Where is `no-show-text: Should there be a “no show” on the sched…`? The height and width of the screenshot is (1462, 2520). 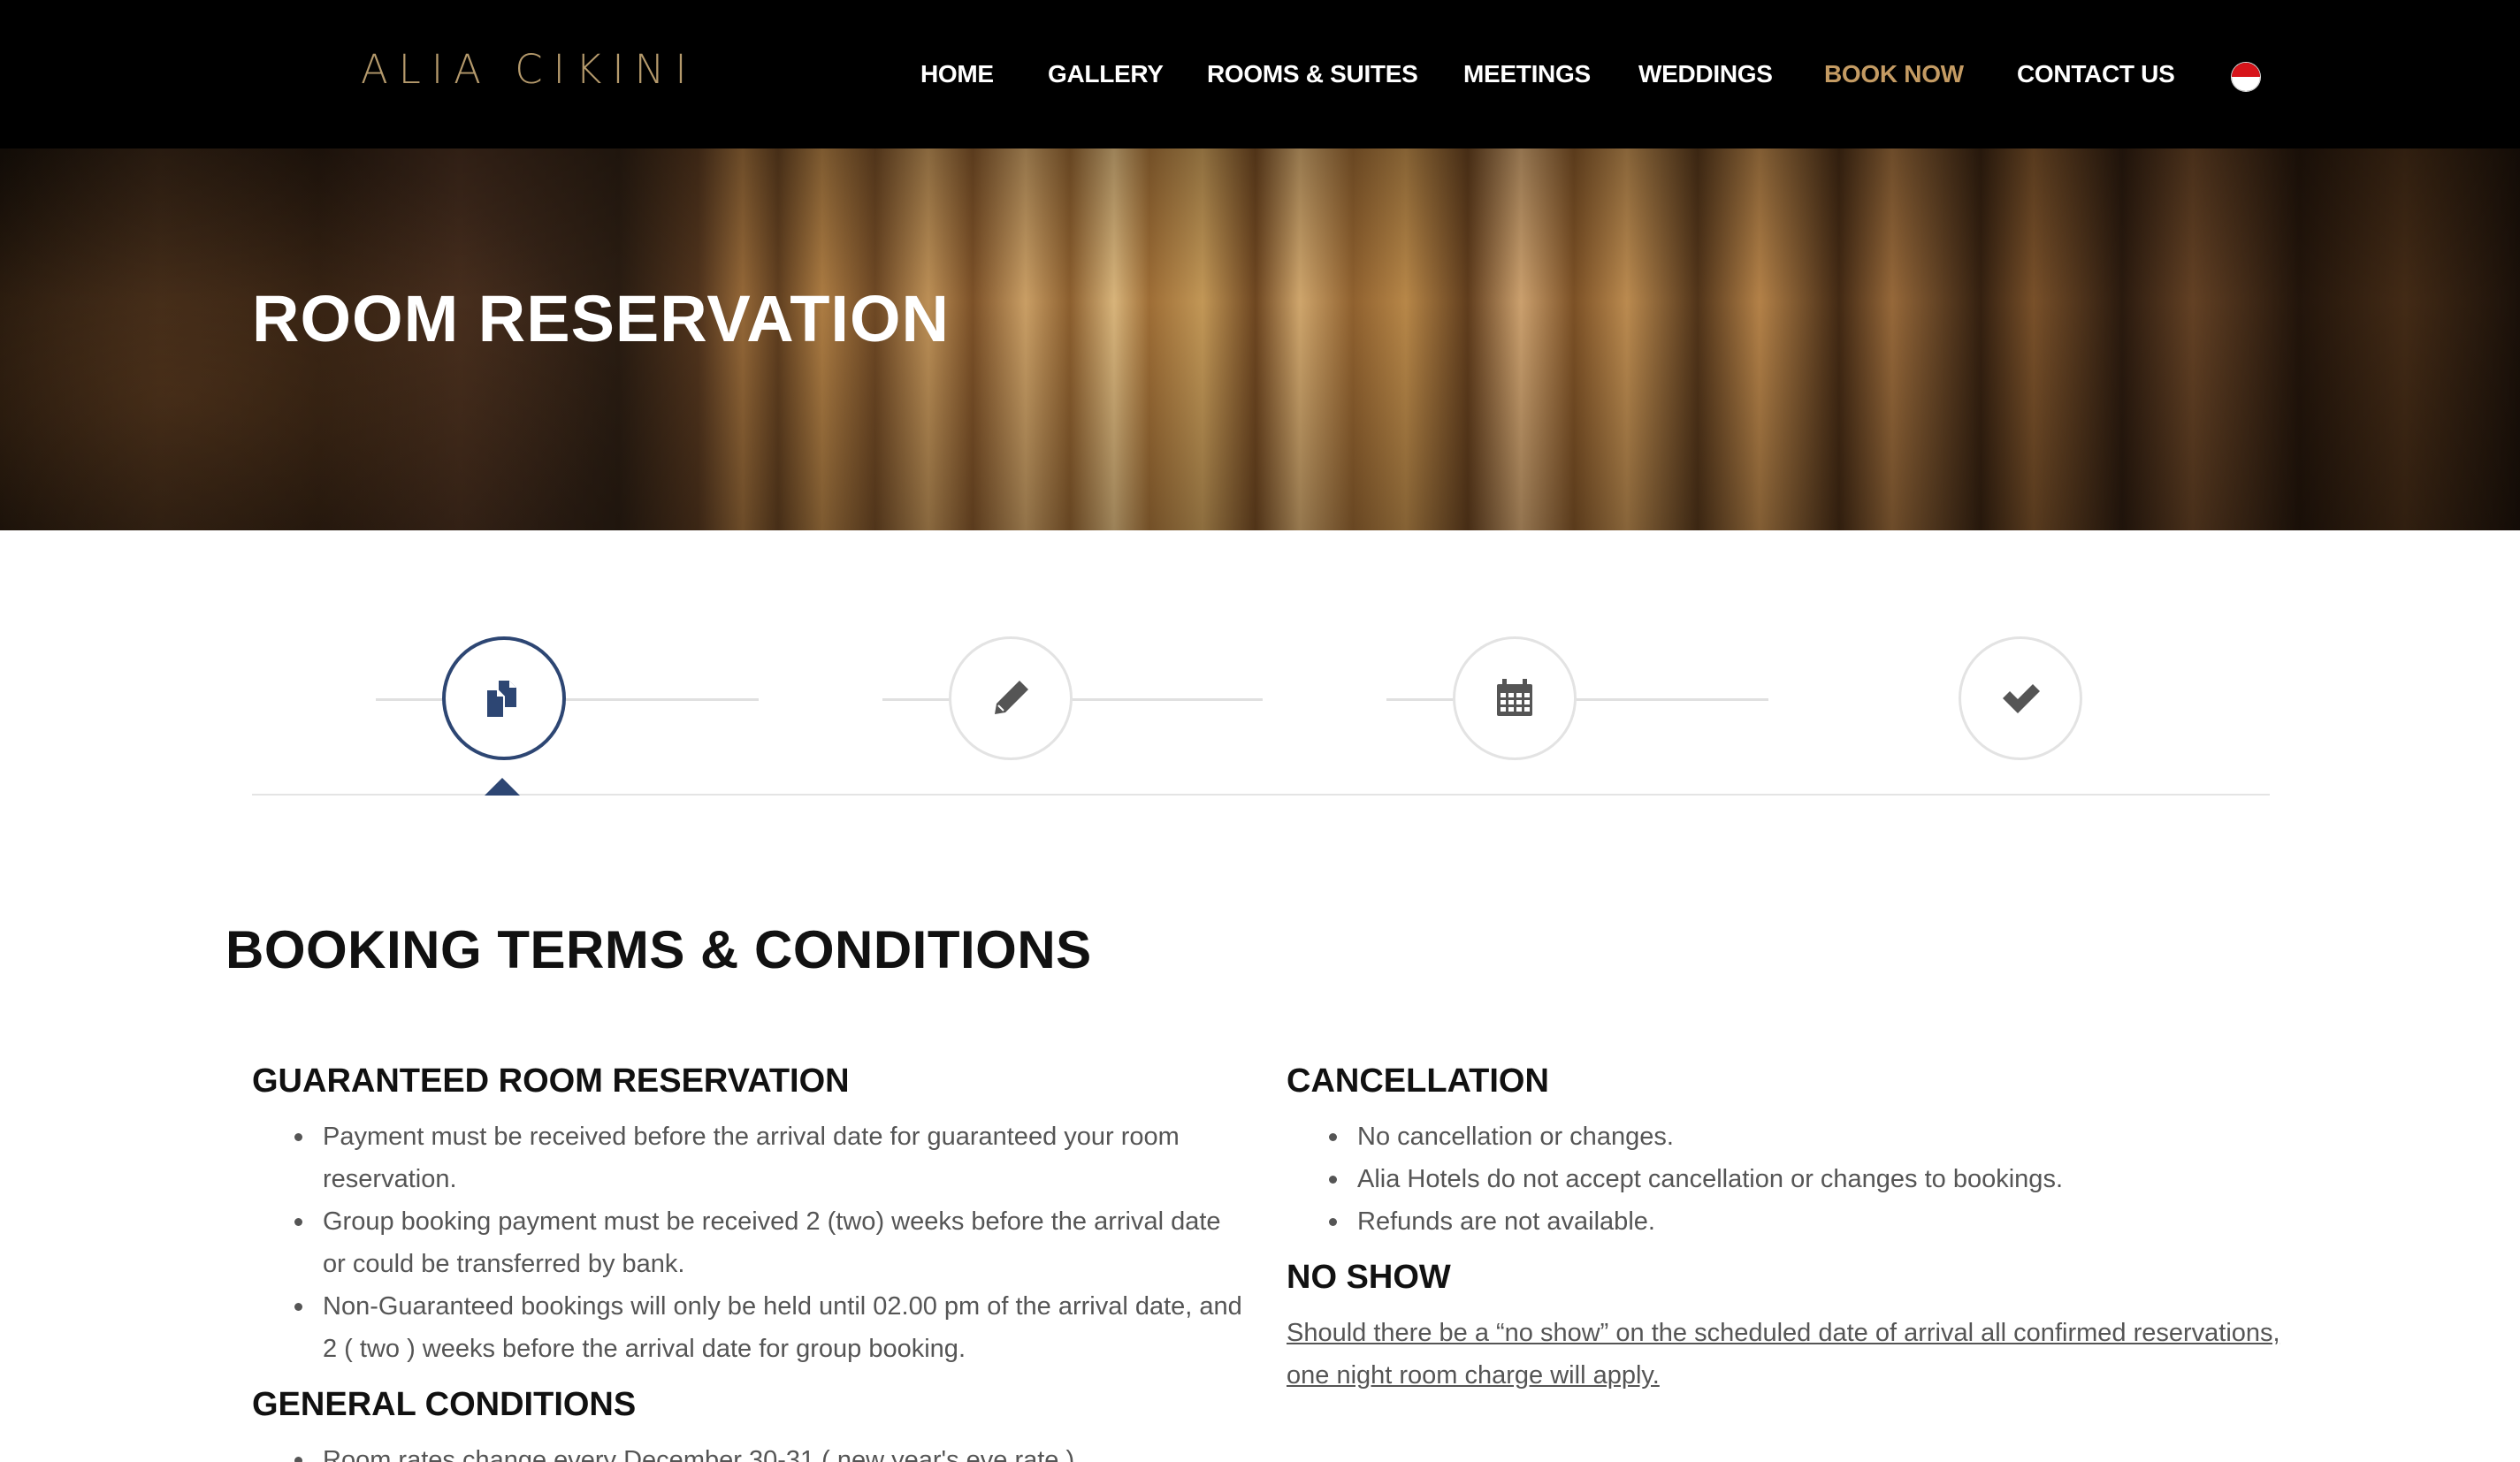
no-show-text: Should there be a “no show” on the sched… is located at coordinates (1799, 1354).